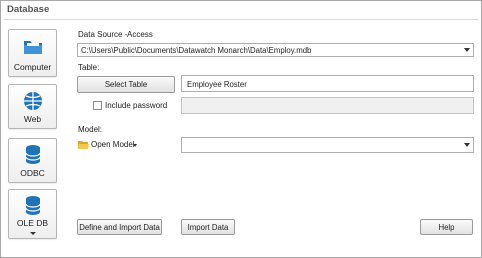 This screenshot has width=482, height=258. What do you see at coordinates (126, 84) in the screenshot?
I see `select-table-button: Select Table` at bounding box center [126, 84].